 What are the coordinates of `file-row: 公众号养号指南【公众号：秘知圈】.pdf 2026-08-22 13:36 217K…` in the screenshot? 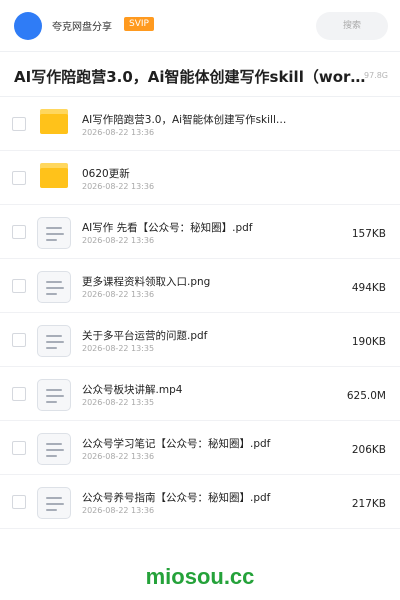 It's located at (200, 502).